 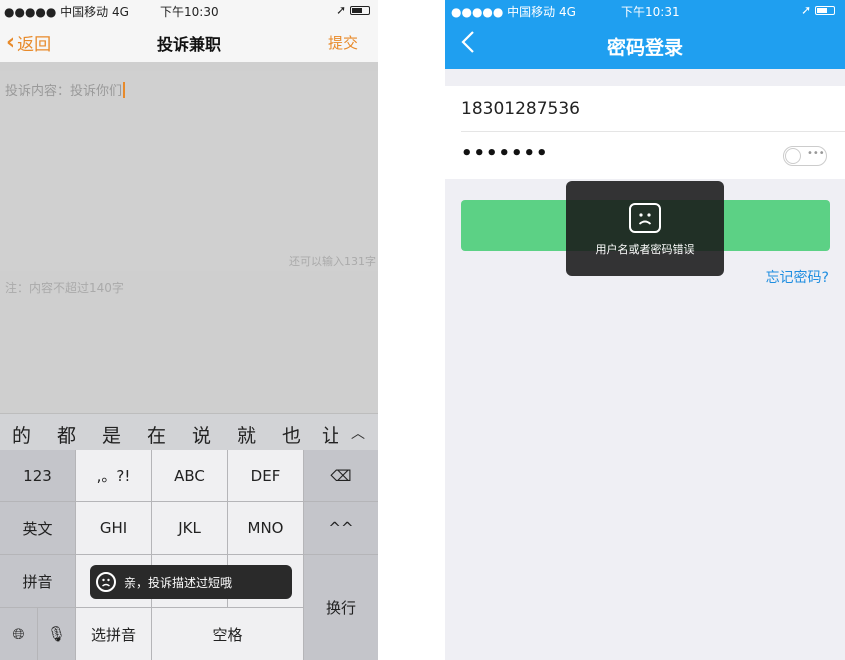 What do you see at coordinates (341, 475) in the screenshot?
I see `backspace-icon: ⌫` at bounding box center [341, 475].